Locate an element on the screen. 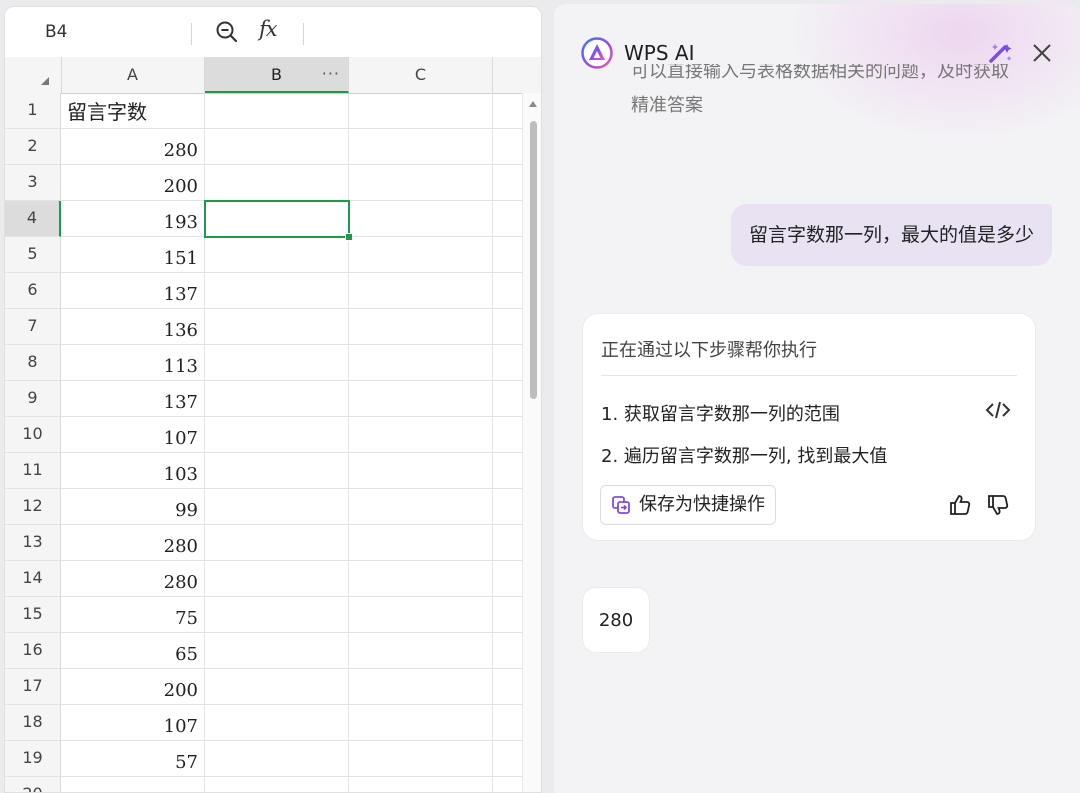 The width and height of the screenshot is (1080, 793). row-header: 18 is located at coordinates (33, 723).